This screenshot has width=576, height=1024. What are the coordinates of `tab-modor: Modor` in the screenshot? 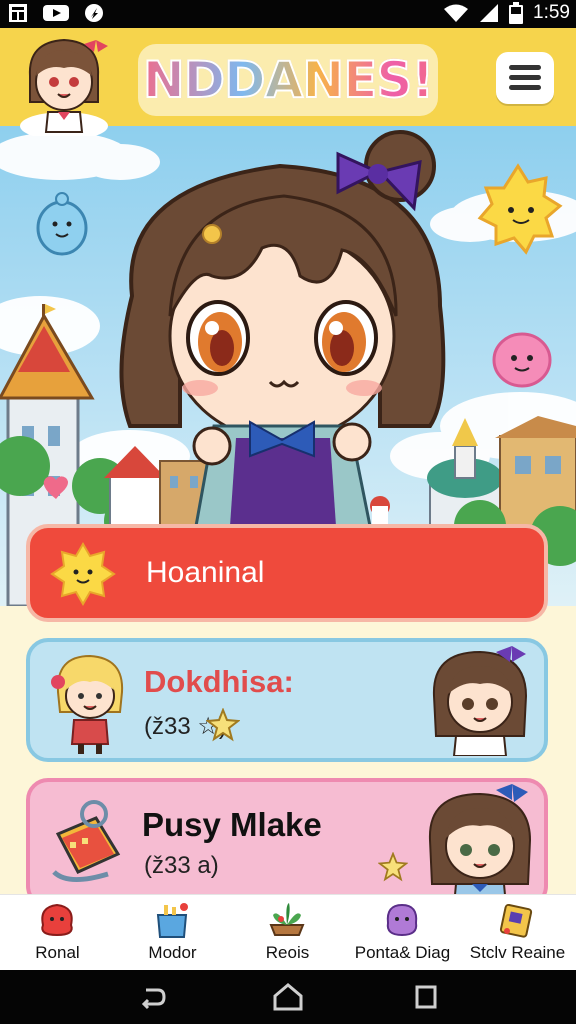 It's located at (172, 933).